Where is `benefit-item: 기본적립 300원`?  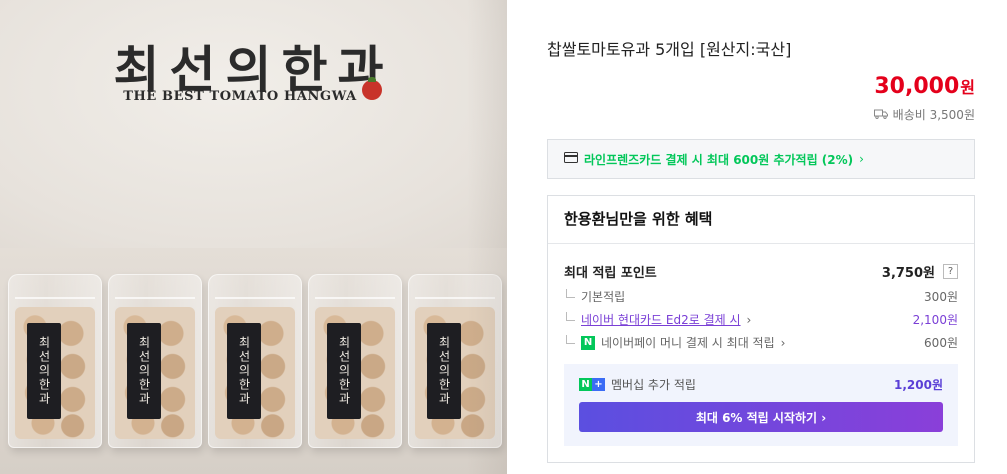
benefit-item: 기본적립 300원 is located at coordinates (762, 296).